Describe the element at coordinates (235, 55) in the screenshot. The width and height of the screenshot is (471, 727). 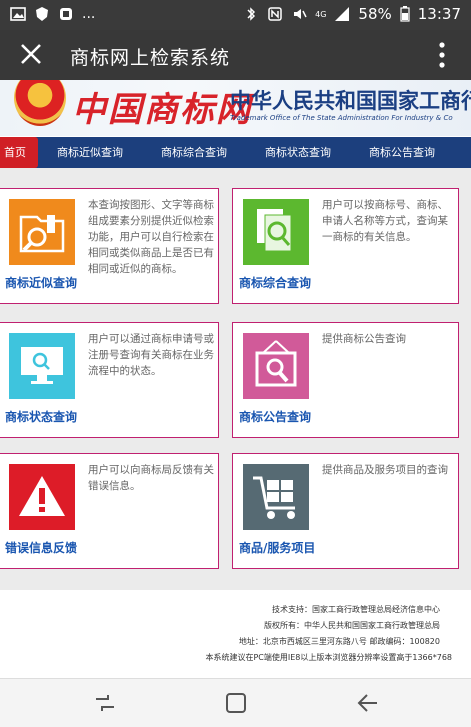
I see `app-bar: 商标网上检索系统` at that location.